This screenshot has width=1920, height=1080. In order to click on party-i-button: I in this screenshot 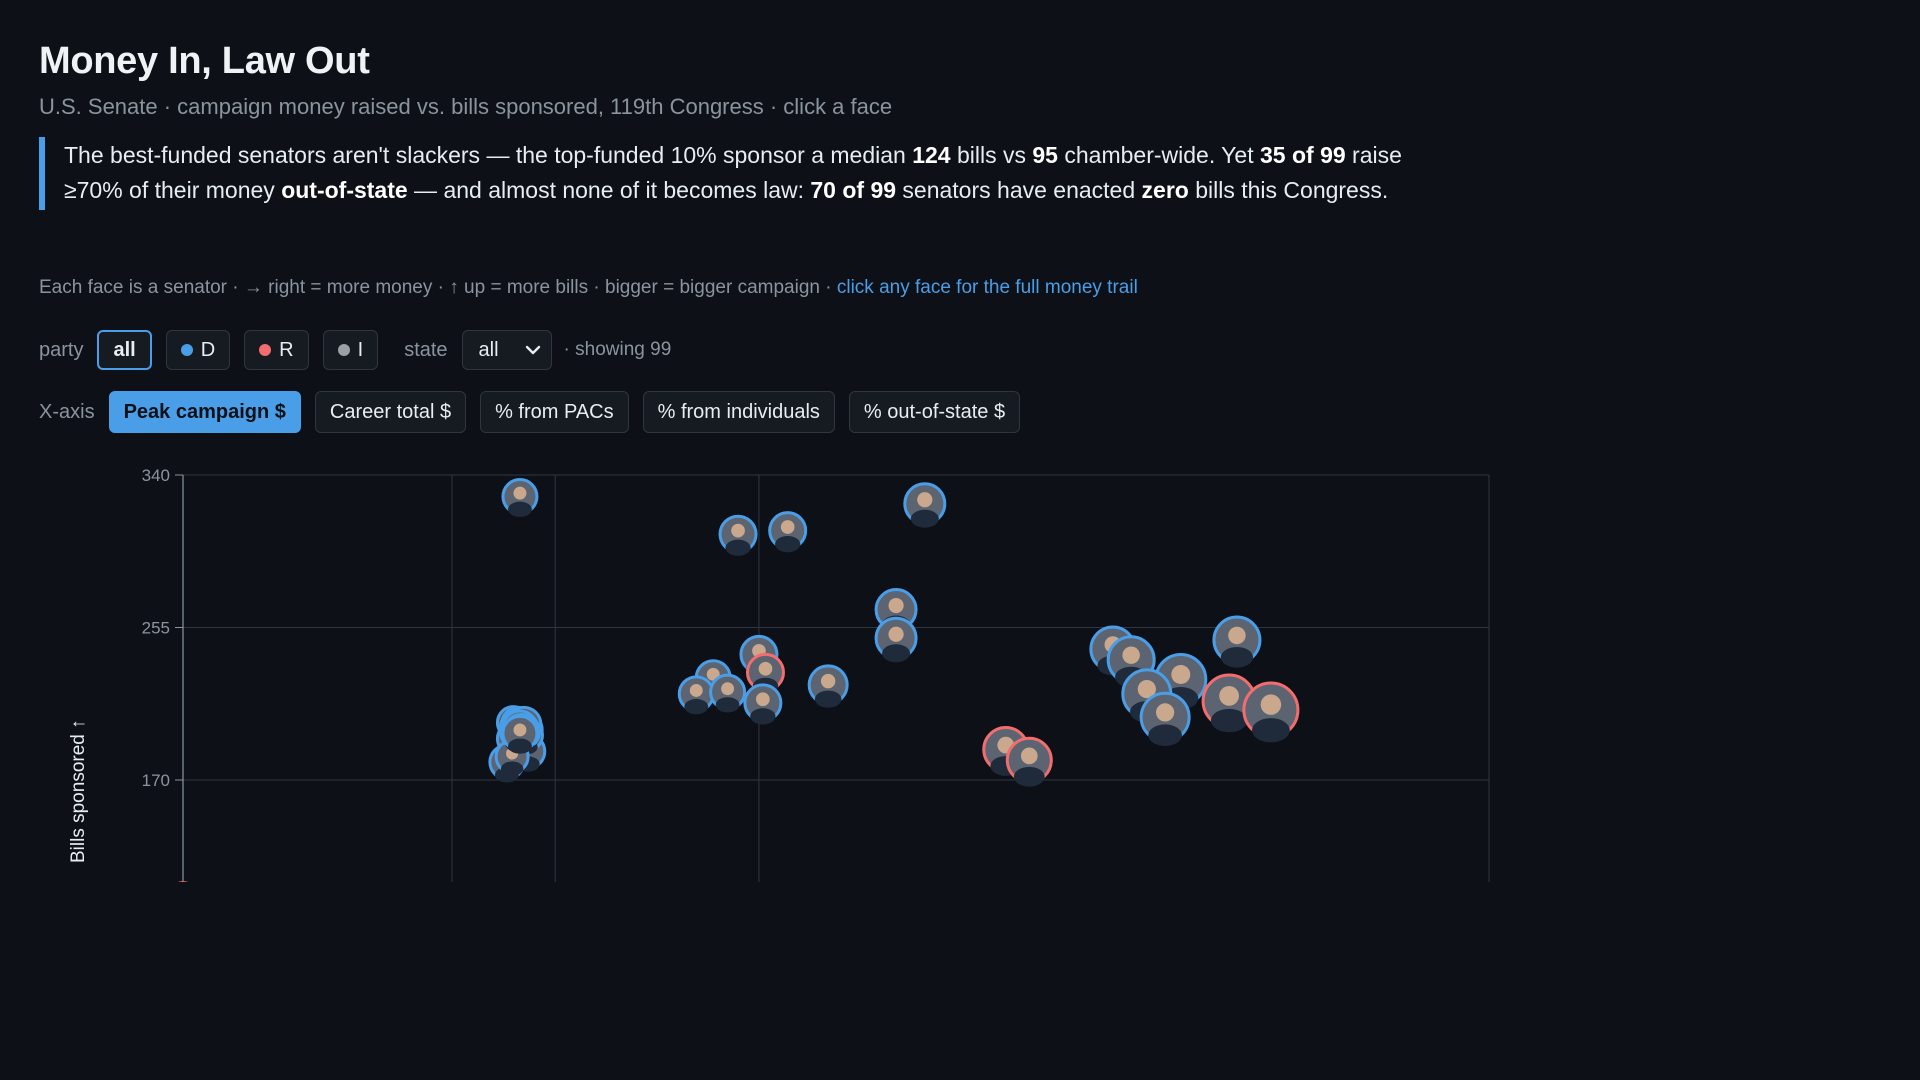, I will do `click(350, 350)`.